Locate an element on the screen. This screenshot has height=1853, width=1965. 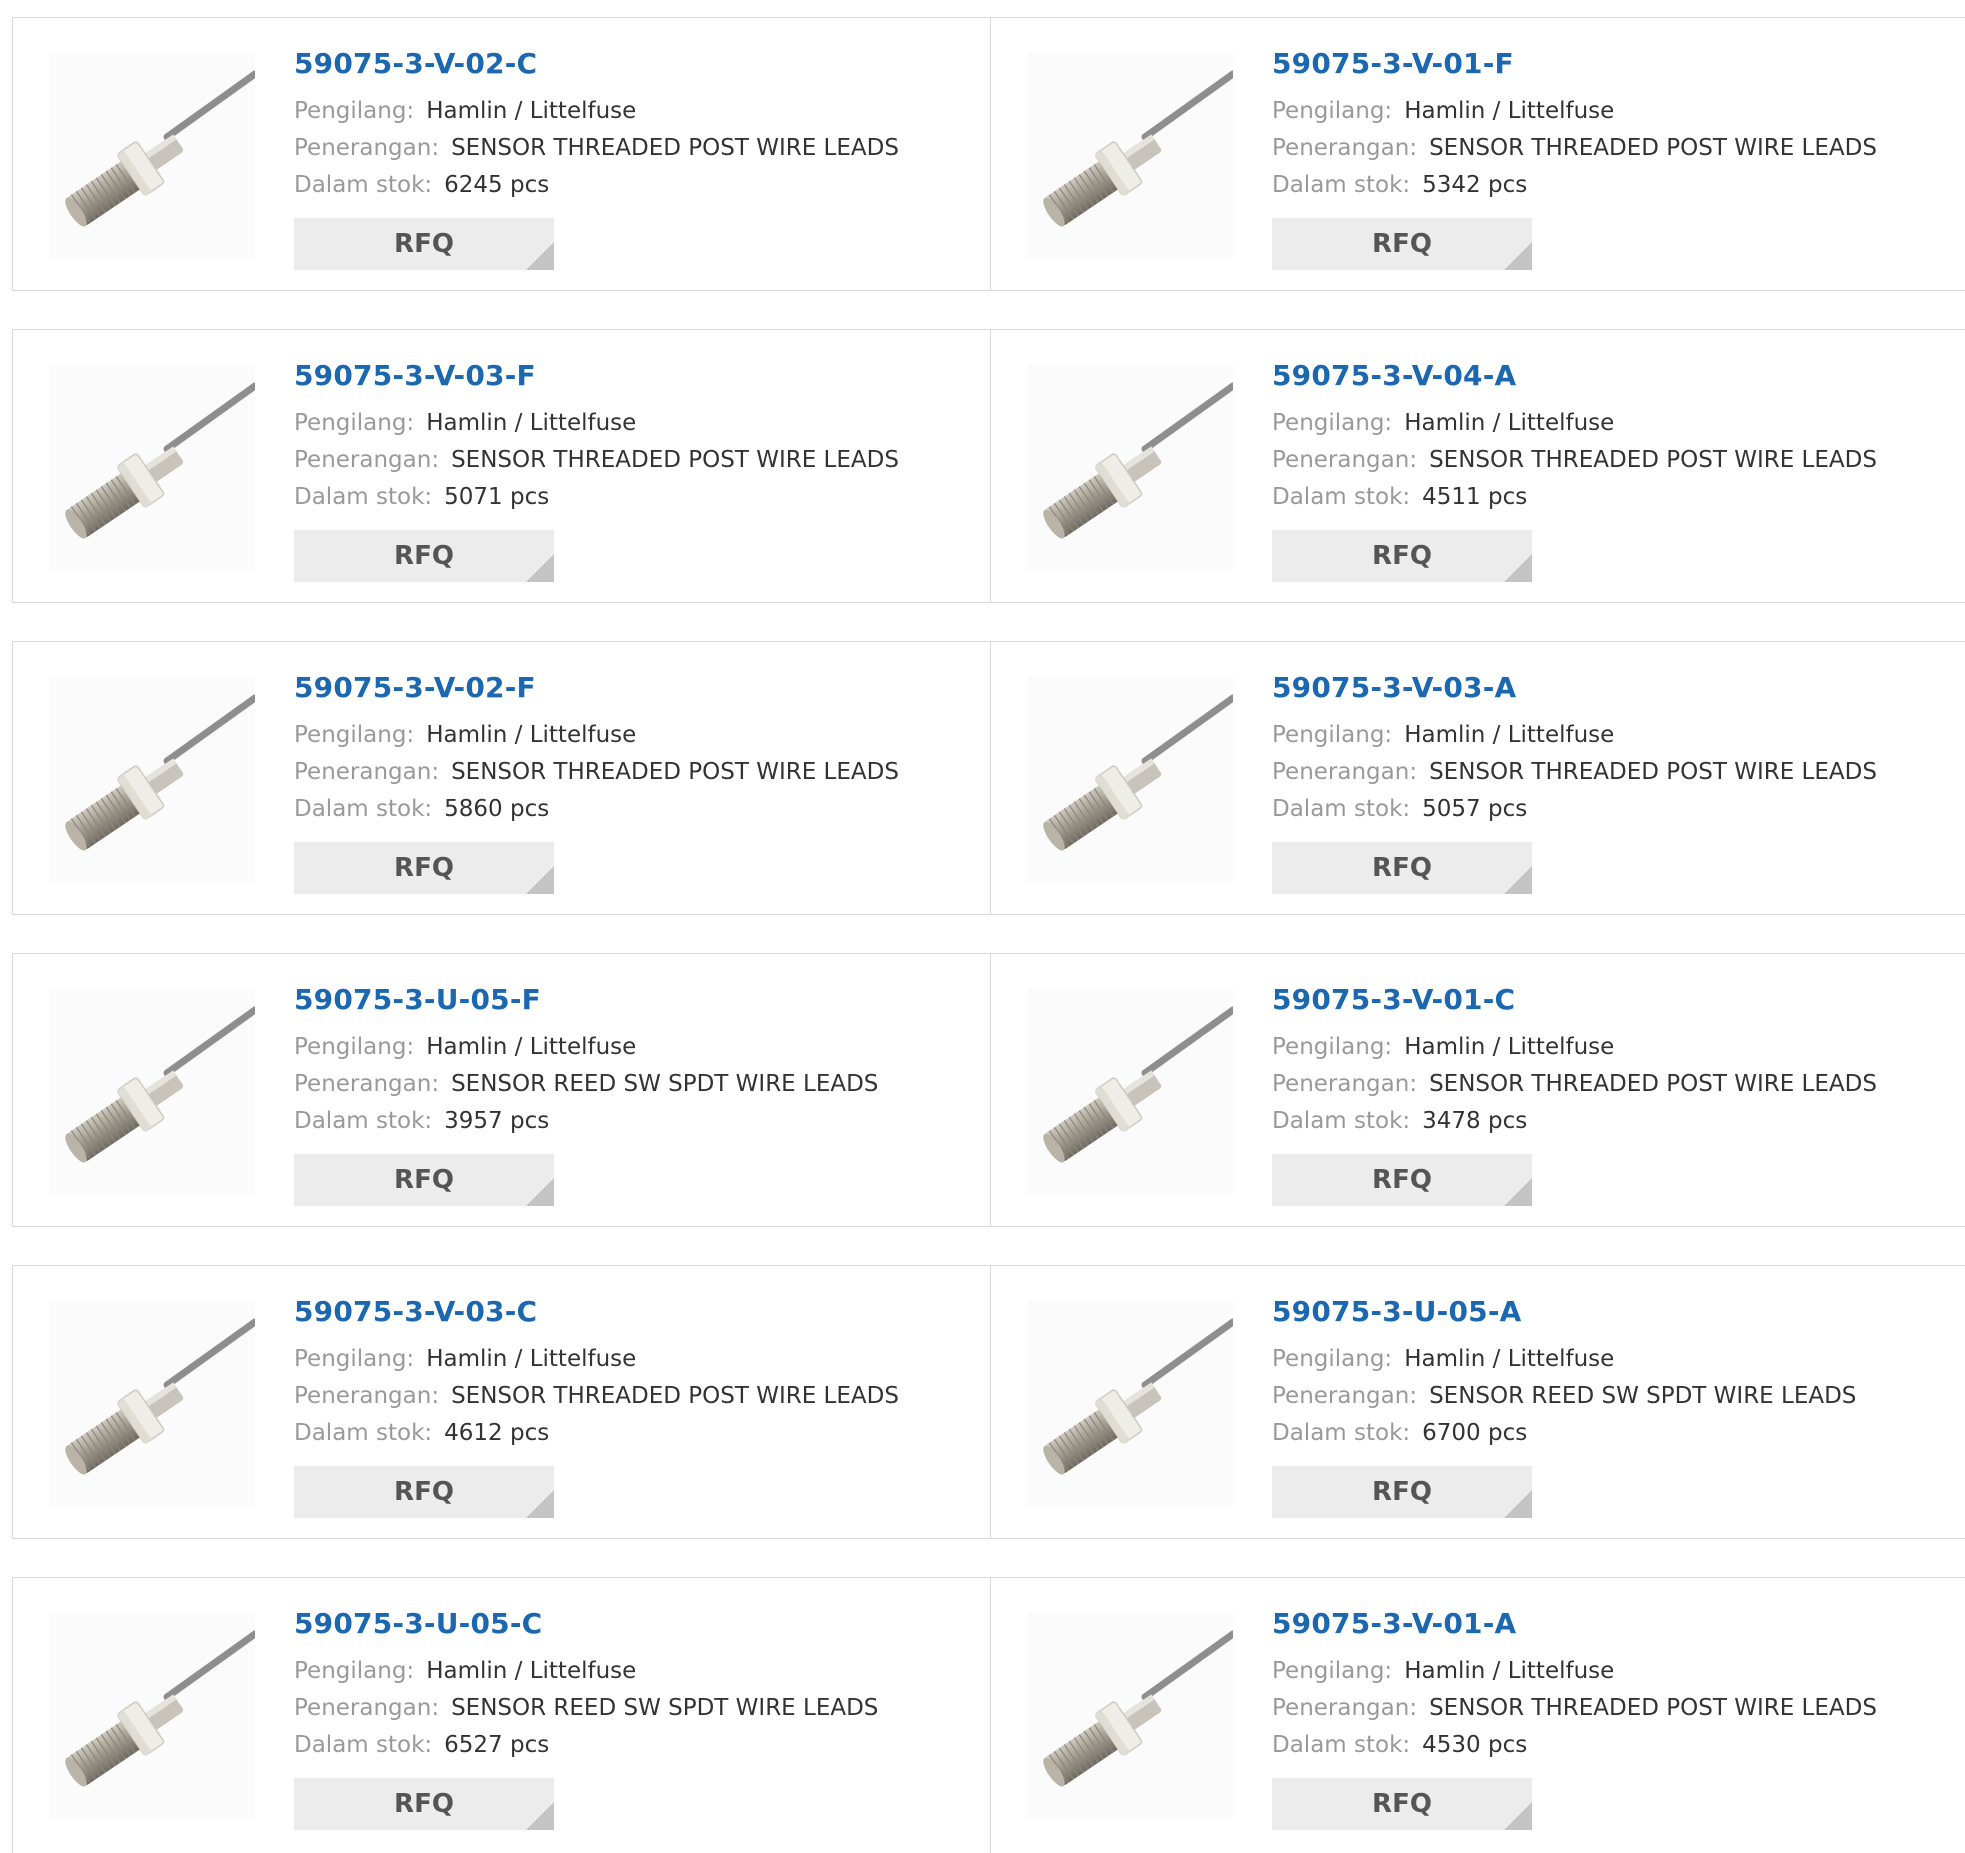
stock-value: 3478 pcs is located at coordinates (1475, 1121).